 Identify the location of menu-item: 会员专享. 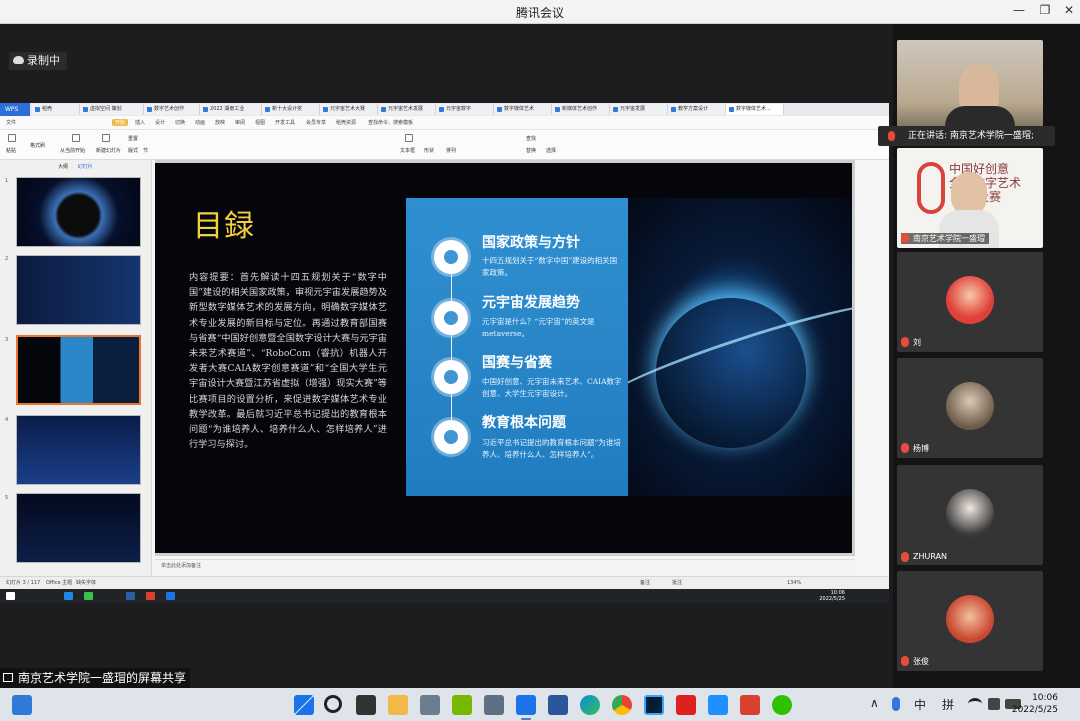
(316, 122).